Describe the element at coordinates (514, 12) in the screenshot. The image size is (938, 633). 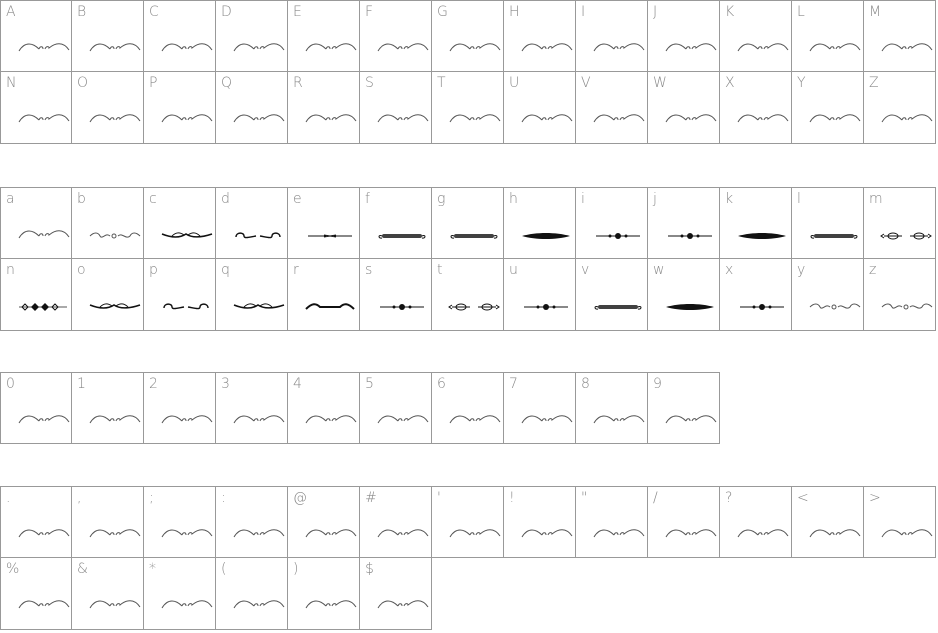
I see `glyph-character-label: H` at that location.